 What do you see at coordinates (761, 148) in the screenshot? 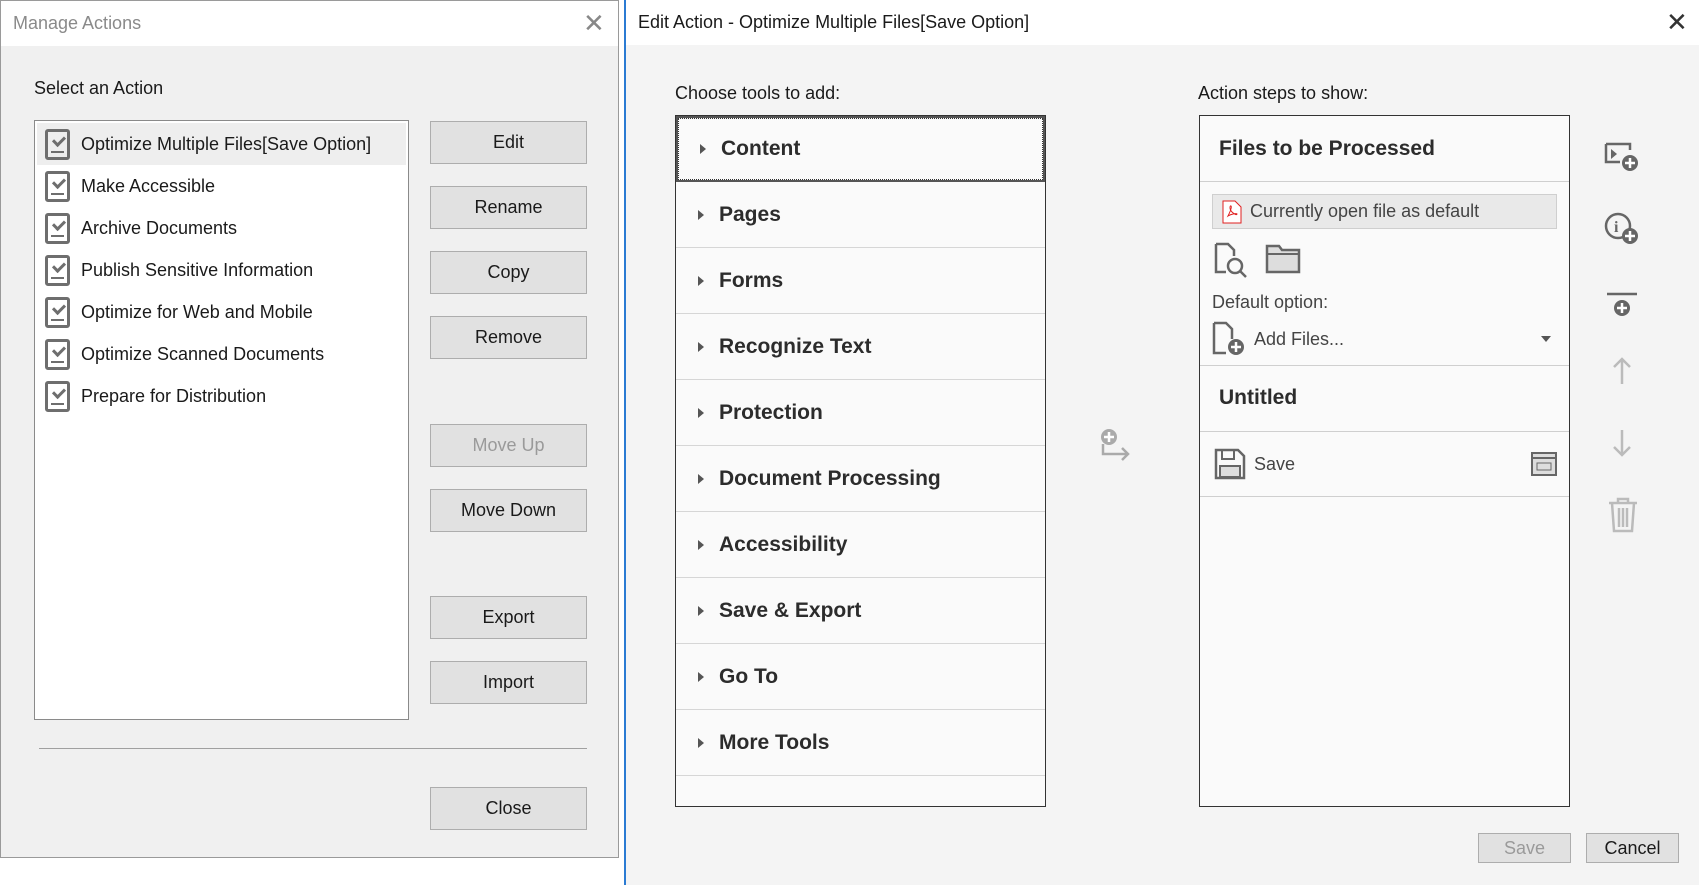
I see `tool-label: Content` at bounding box center [761, 148].